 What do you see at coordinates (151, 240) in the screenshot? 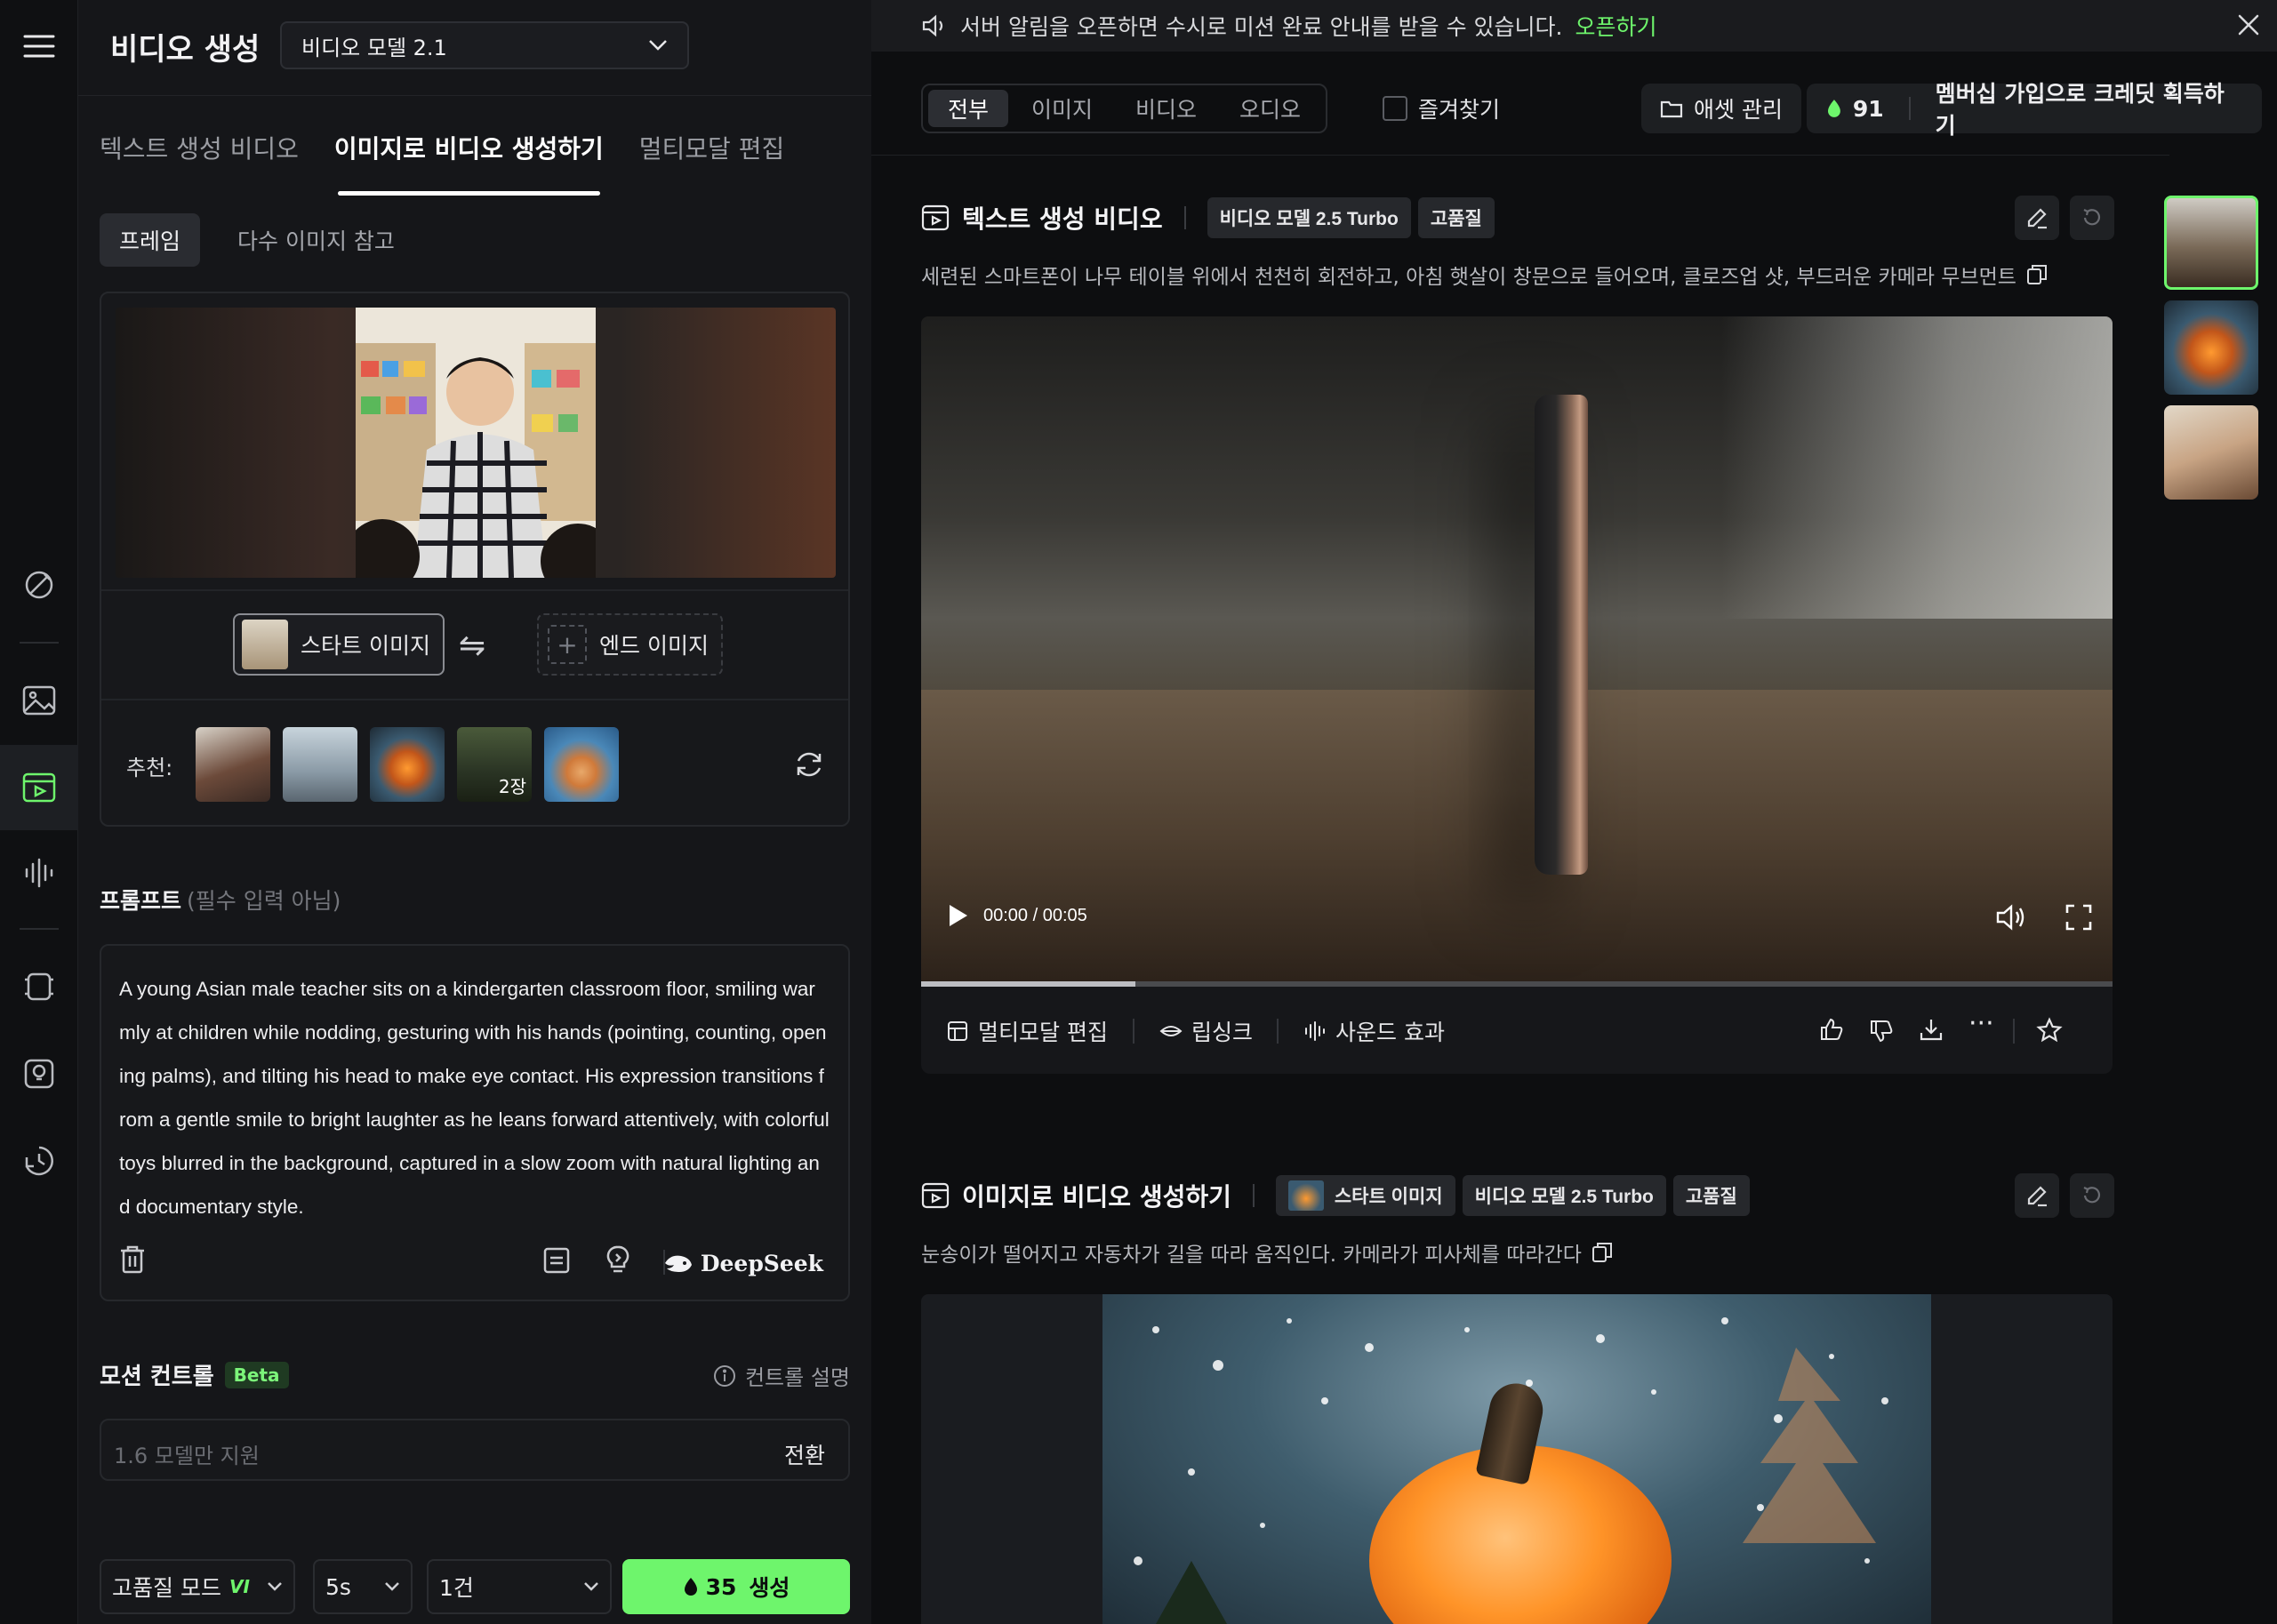
I see `subtab-frame: 프레임` at bounding box center [151, 240].